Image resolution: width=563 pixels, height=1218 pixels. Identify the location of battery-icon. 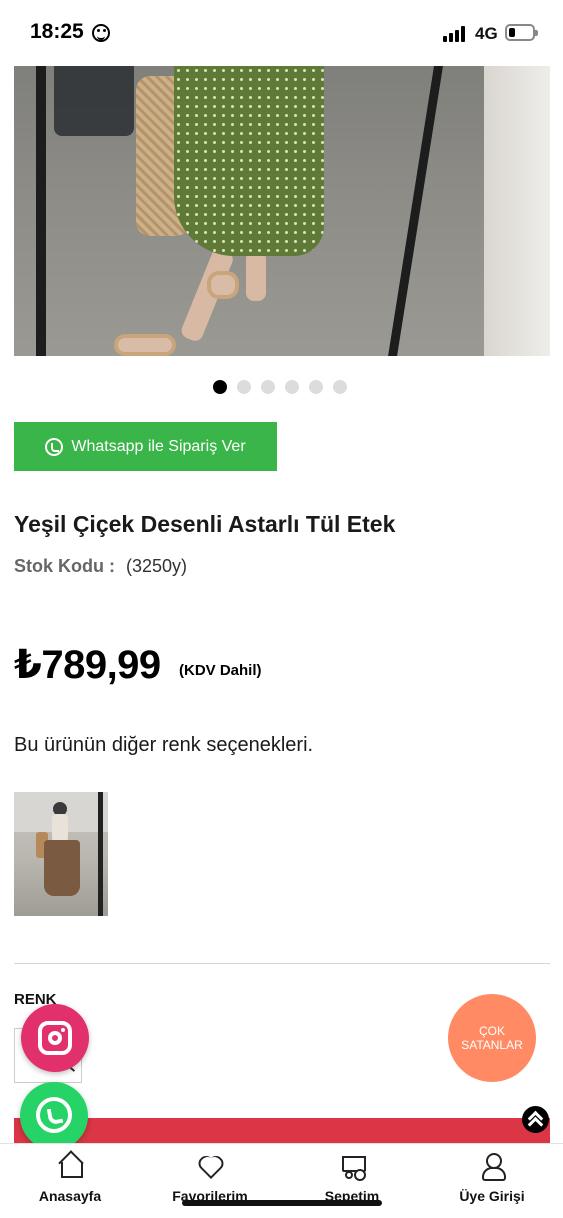
(521, 32).